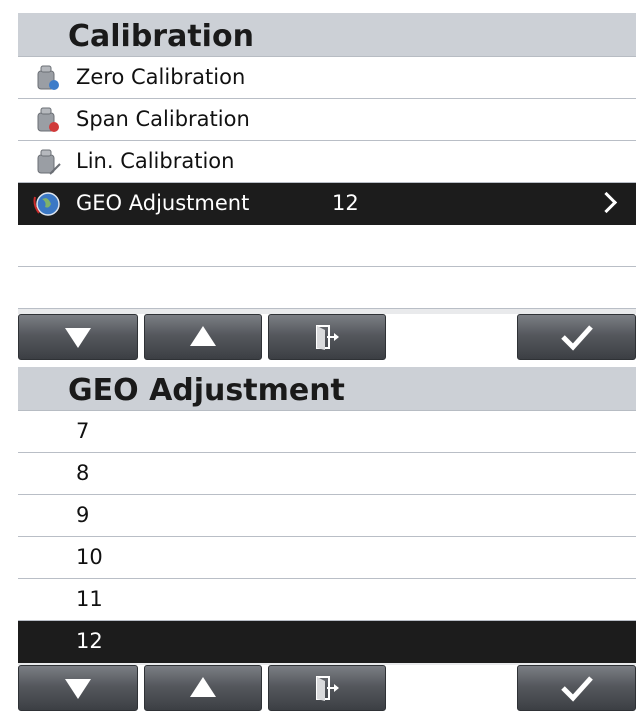 The height and width of the screenshot is (713, 641). What do you see at coordinates (345, 203) in the screenshot?
I see `geo-adjustment-value: 12` at bounding box center [345, 203].